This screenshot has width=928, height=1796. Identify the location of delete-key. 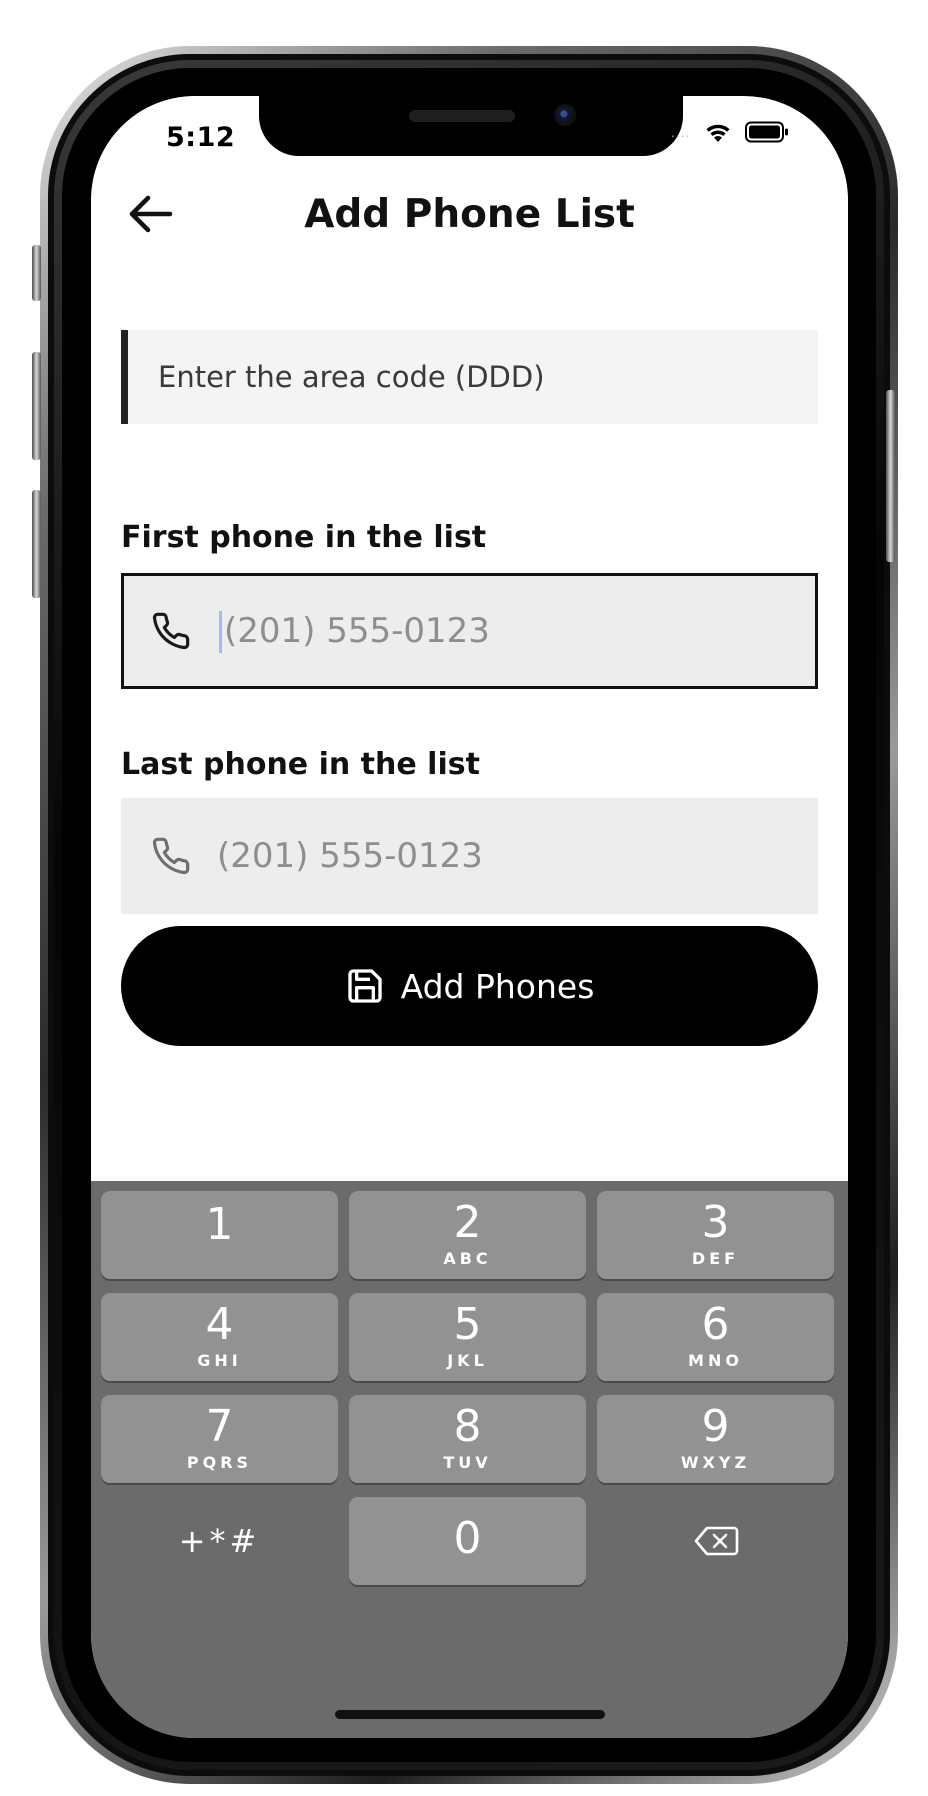
(715, 1541).